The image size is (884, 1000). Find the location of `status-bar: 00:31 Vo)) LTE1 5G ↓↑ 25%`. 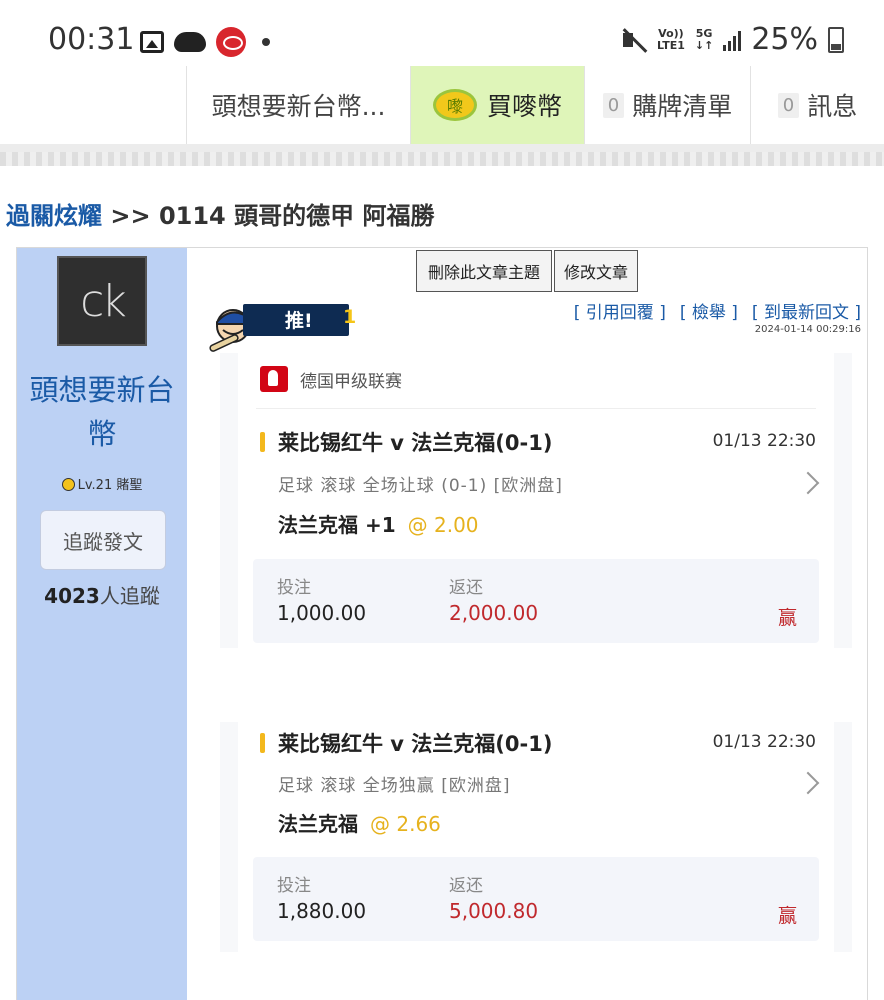

status-bar: 00:31 Vo)) LTE1 5G ↓↑ 25% is located at coordinates (442, 33).